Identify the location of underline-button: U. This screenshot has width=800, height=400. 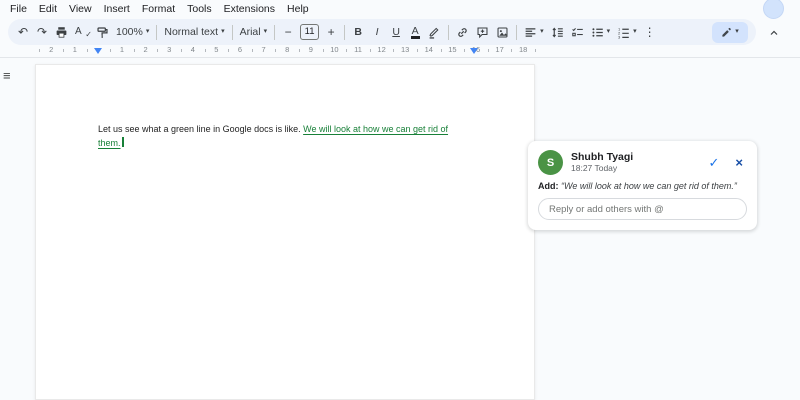
(396, 32).